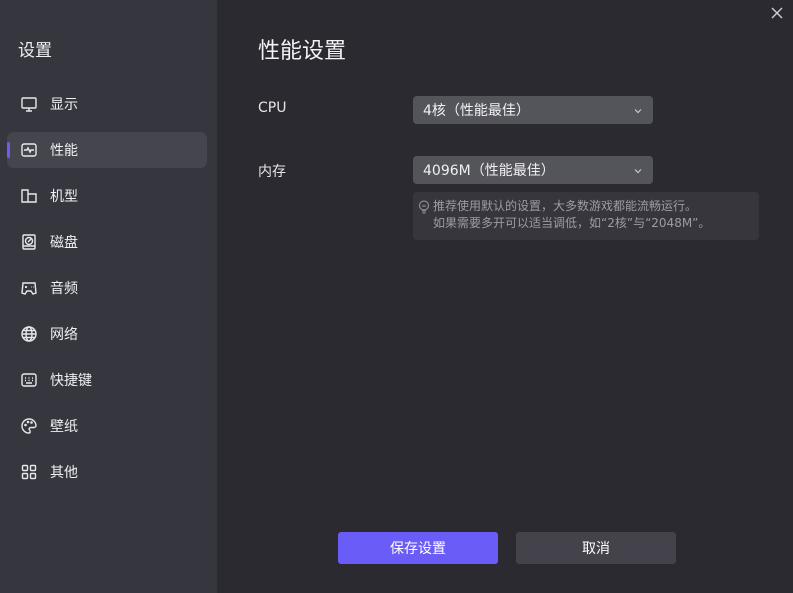 This screenshot has height=593, width=793. What do you see at coordinates (29, 472) in the screenshot?
I see `grid-icon` at bounding box center [29, 472].